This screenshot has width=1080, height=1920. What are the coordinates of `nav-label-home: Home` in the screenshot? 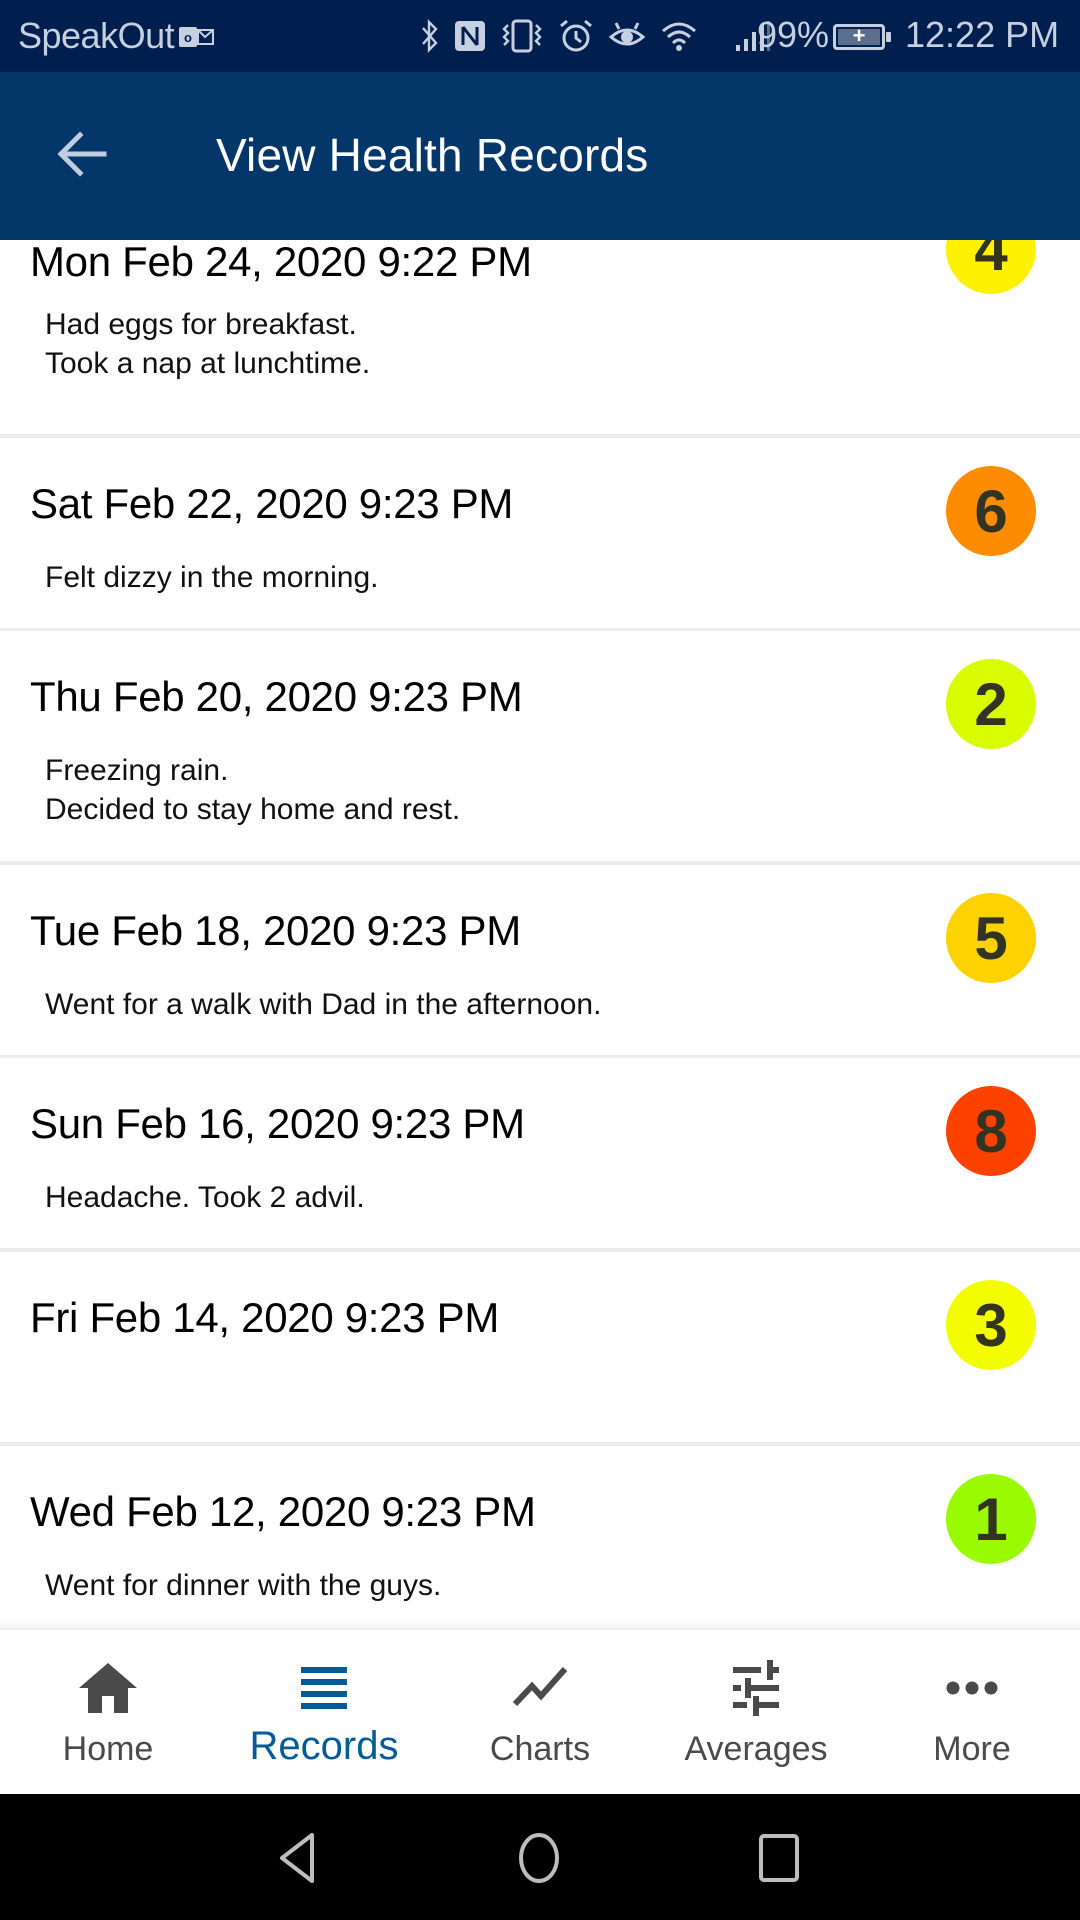 It's located at (108, 1749).